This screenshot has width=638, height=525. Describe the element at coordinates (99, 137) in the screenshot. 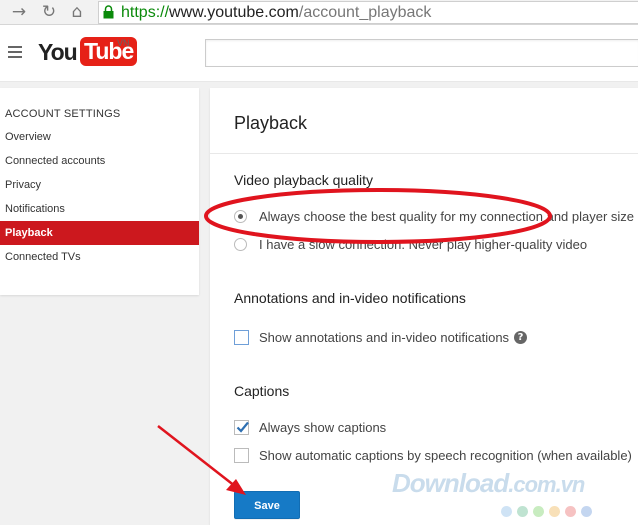

I see `sidebar-item-overview: Overview` at that location.